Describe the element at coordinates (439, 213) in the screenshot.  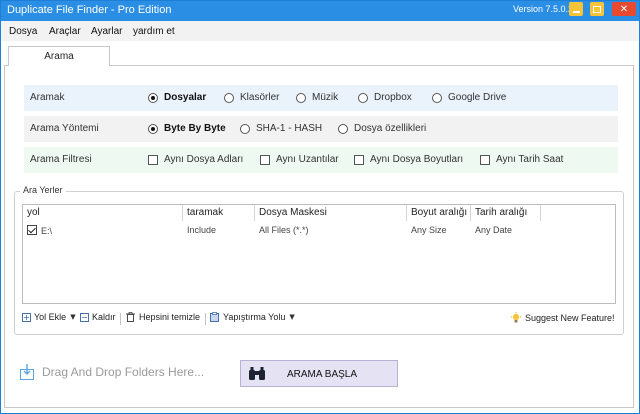
I see `column-header-size: Boyut aralığı` at that location.